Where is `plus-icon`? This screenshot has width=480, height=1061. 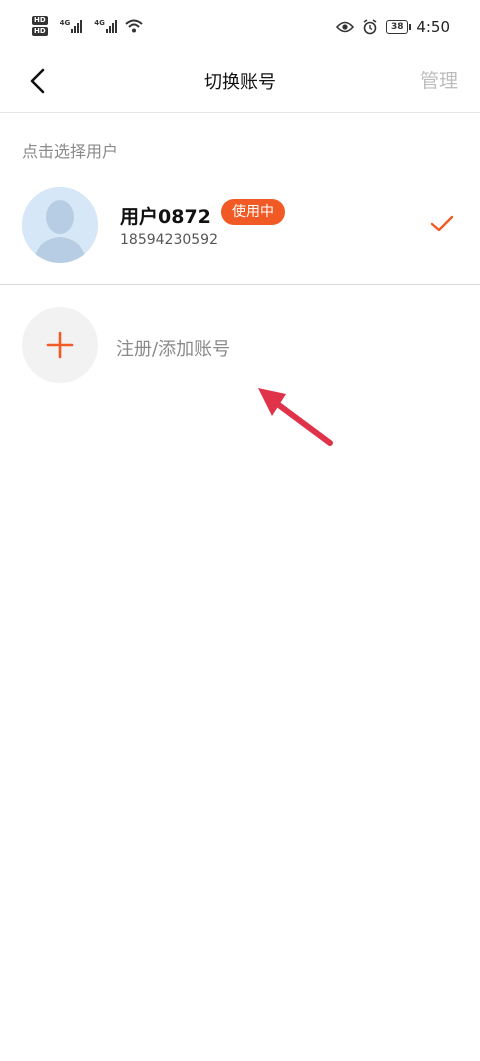 plus-icon is located at coordinates (60, 345).